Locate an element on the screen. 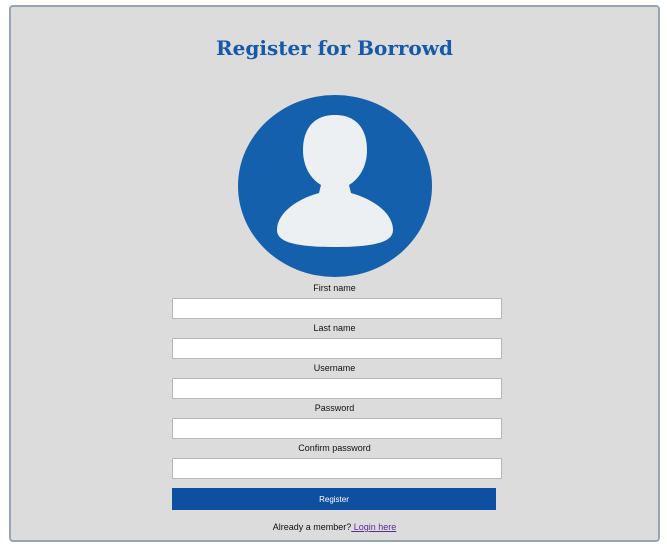  register-button: Register is located at coordinates (334, 499).